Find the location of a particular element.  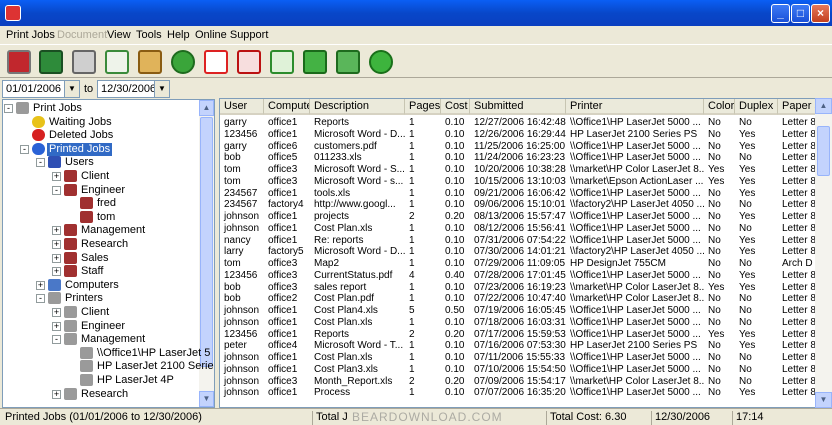

tree-node: Deleted Jobs is located at coordinates (101, 135).